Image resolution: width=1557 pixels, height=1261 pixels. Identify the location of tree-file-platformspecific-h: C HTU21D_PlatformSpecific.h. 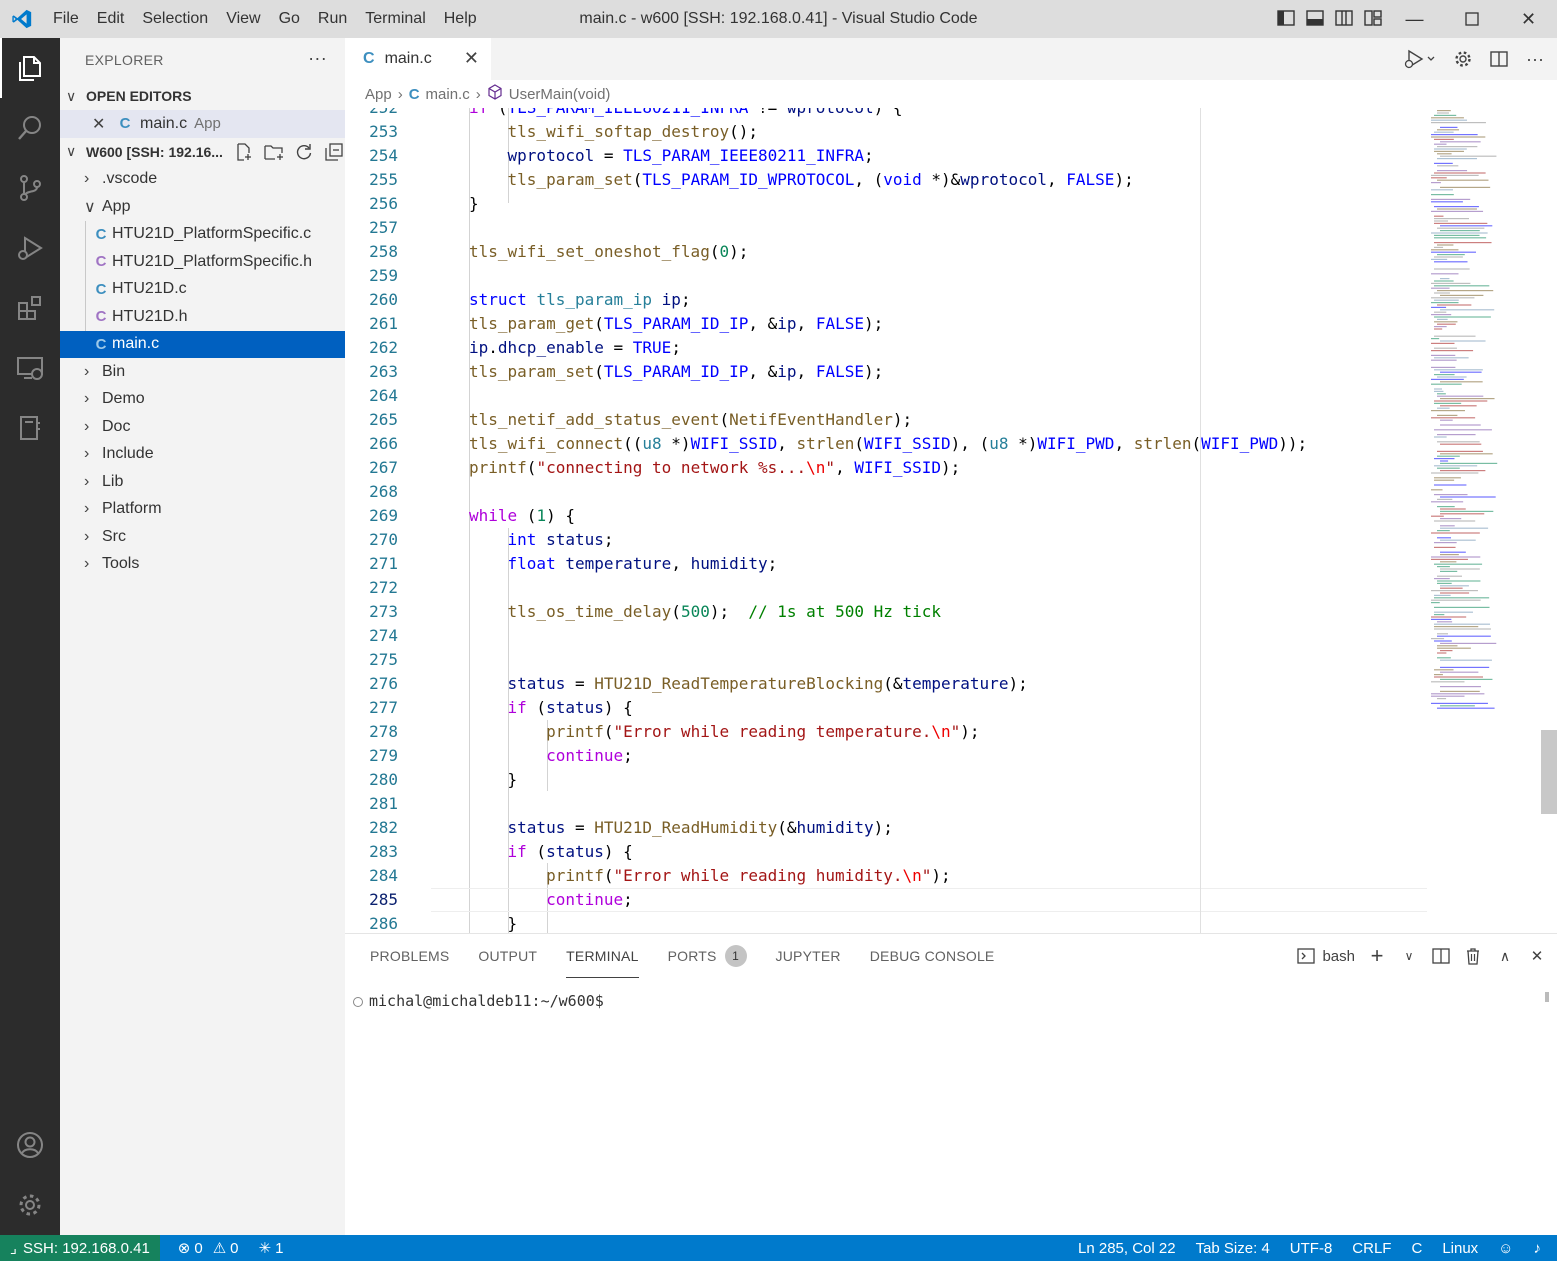
(202, 262).